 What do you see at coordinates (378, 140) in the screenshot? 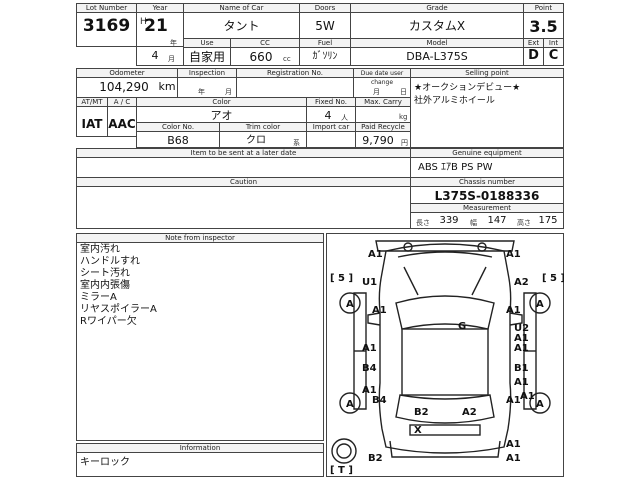
I see `paid-recycle-value: 9,790` at bounding box center [378, 140].